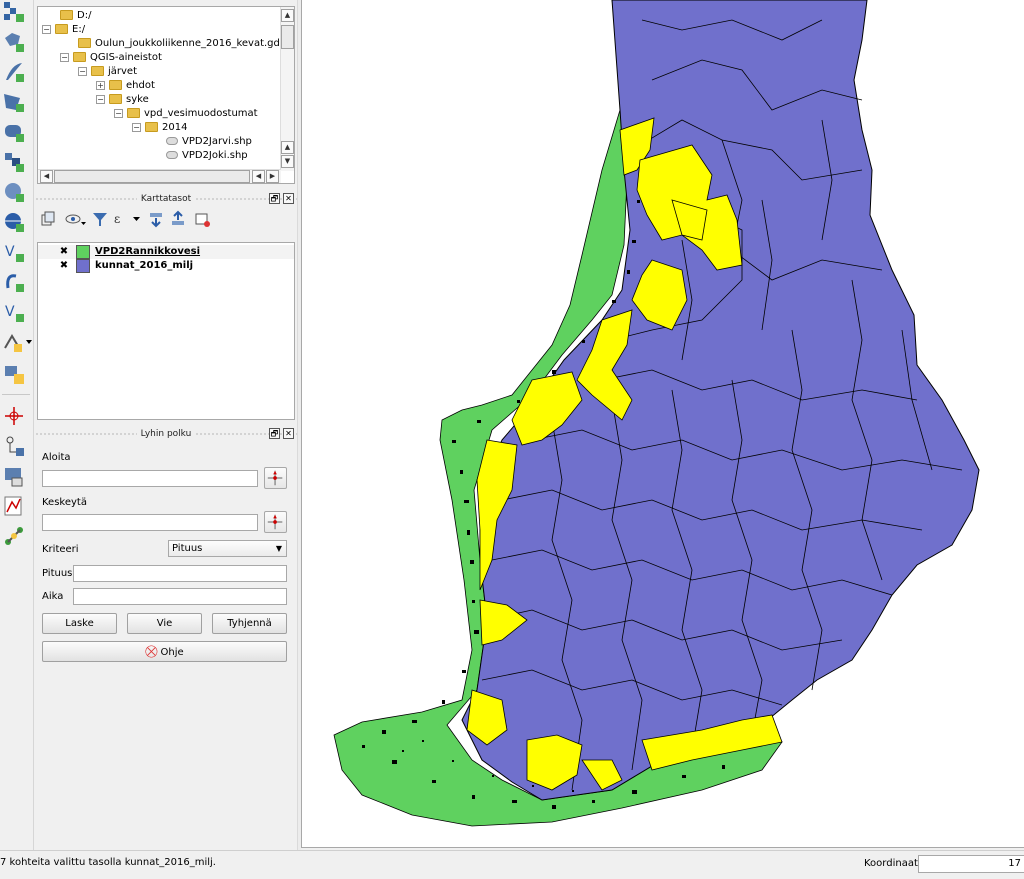  I want to click on time-field, so click(180, 596).